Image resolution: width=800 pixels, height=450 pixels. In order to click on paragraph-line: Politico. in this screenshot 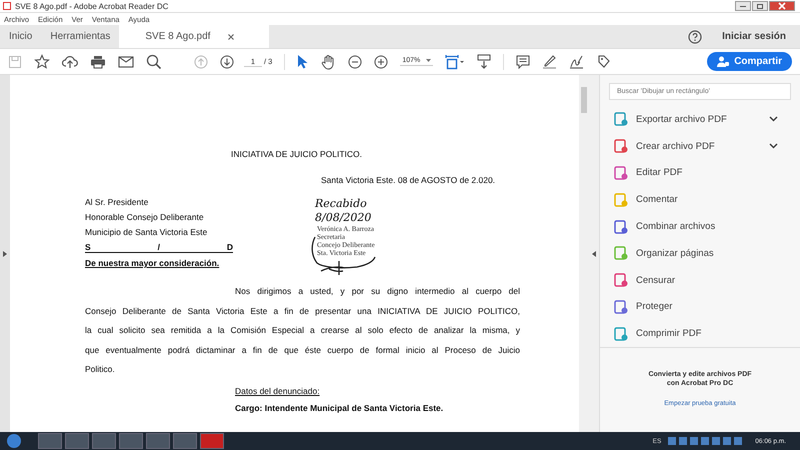, I will do `click(100, 369)`.